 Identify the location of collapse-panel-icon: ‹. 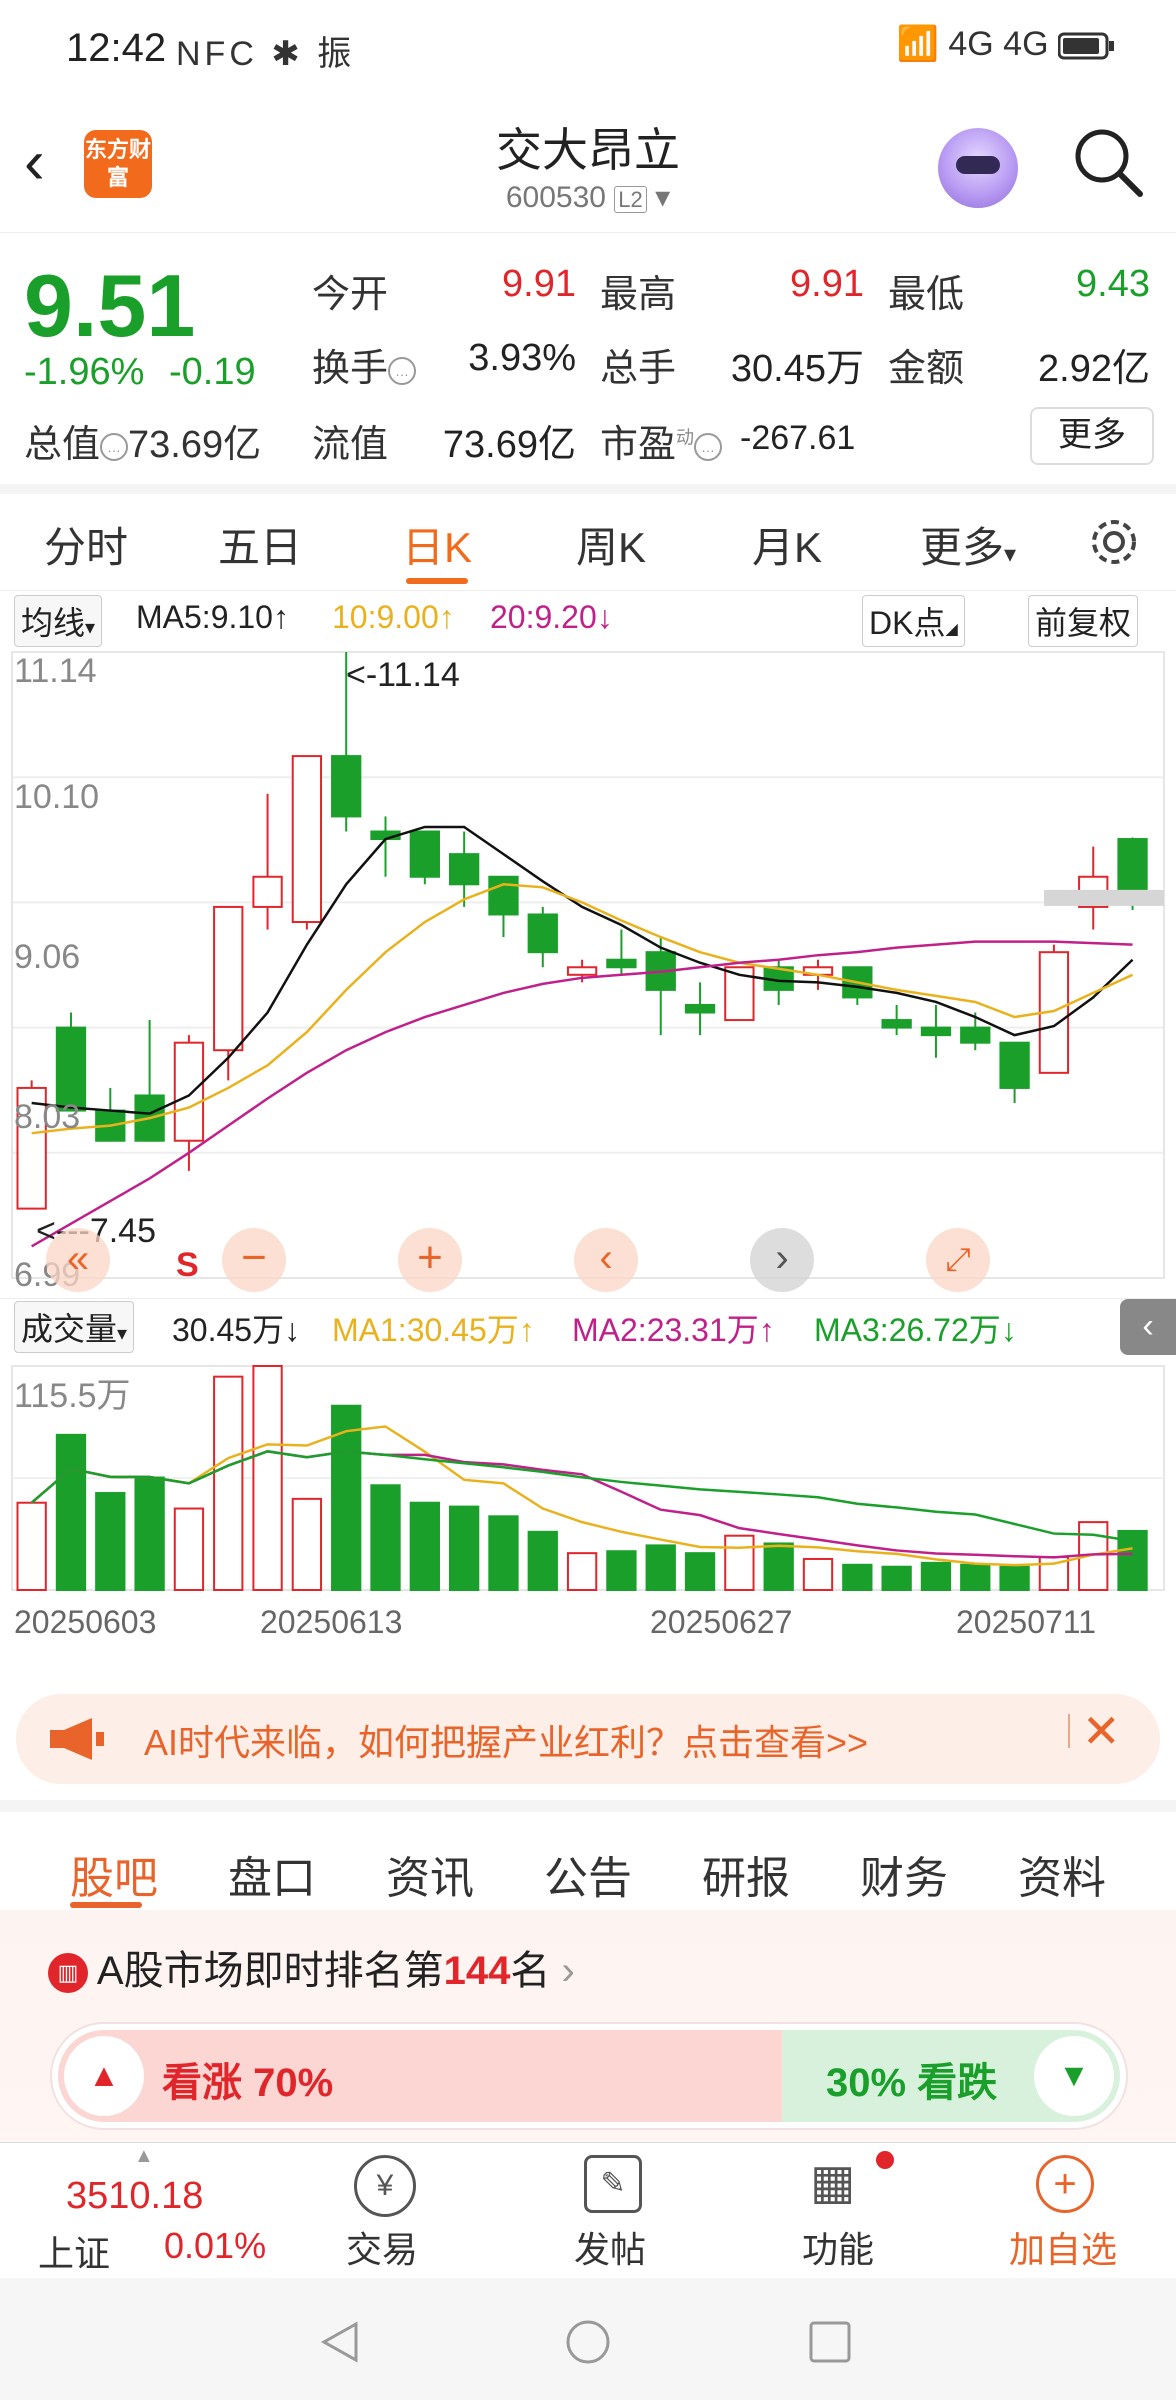
(1148, 1327).